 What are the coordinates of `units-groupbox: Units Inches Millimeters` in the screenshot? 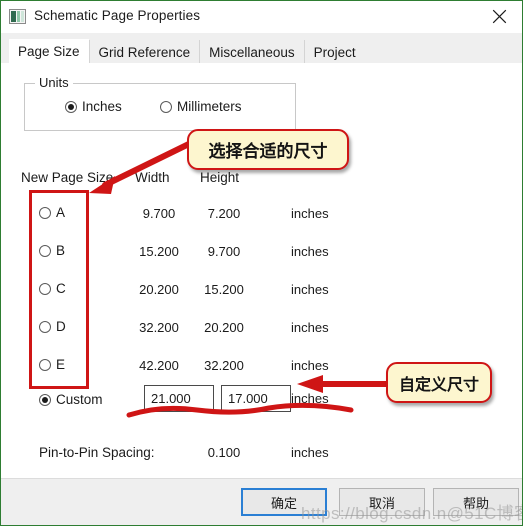 It's located at (160, 103).